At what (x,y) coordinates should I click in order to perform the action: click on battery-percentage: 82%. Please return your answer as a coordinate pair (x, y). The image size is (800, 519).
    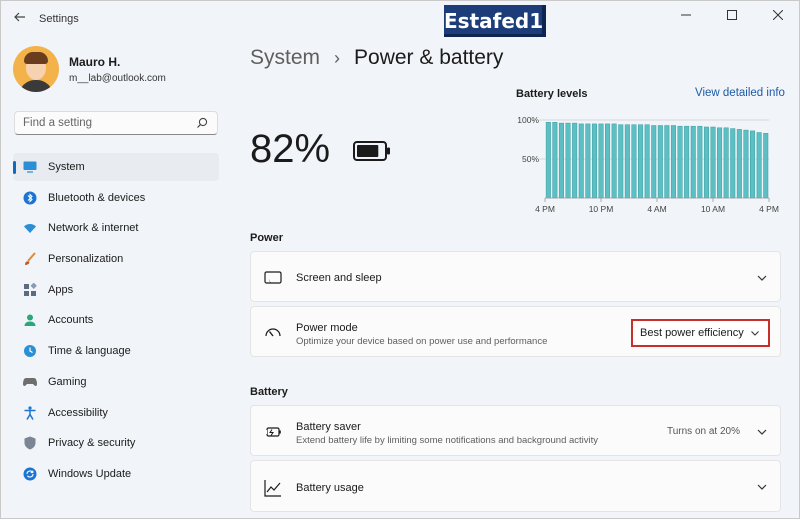
    Looking at the image, I should click on (290, 149).